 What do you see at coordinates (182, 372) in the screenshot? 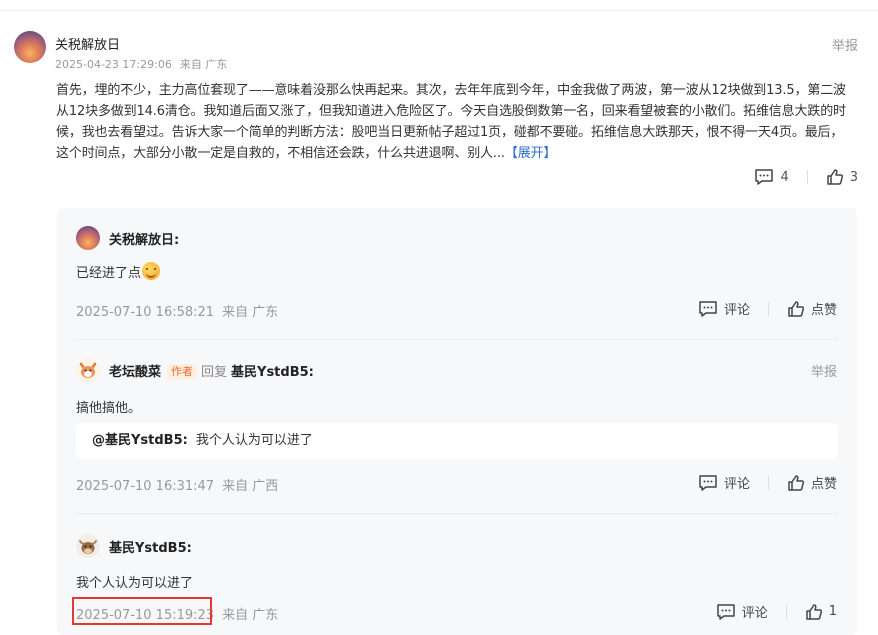
I see `author-badge: 作者` at bounding box center [182, 372].